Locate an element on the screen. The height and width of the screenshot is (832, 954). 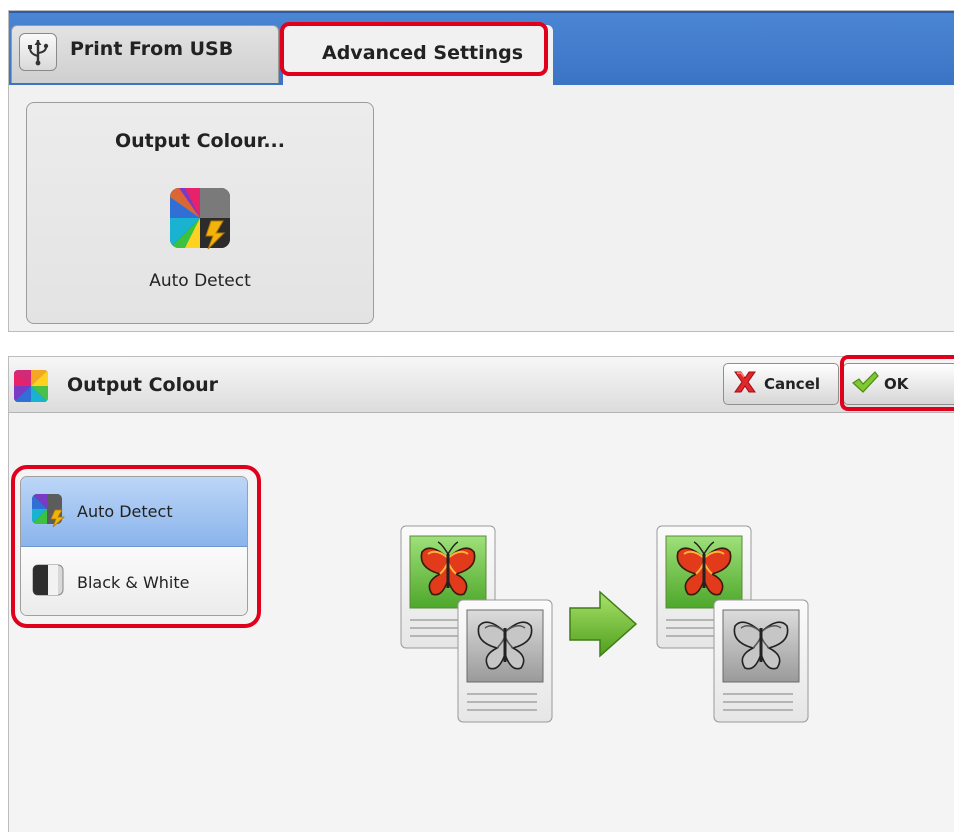
check-icon is located at coordinates (865, 384).